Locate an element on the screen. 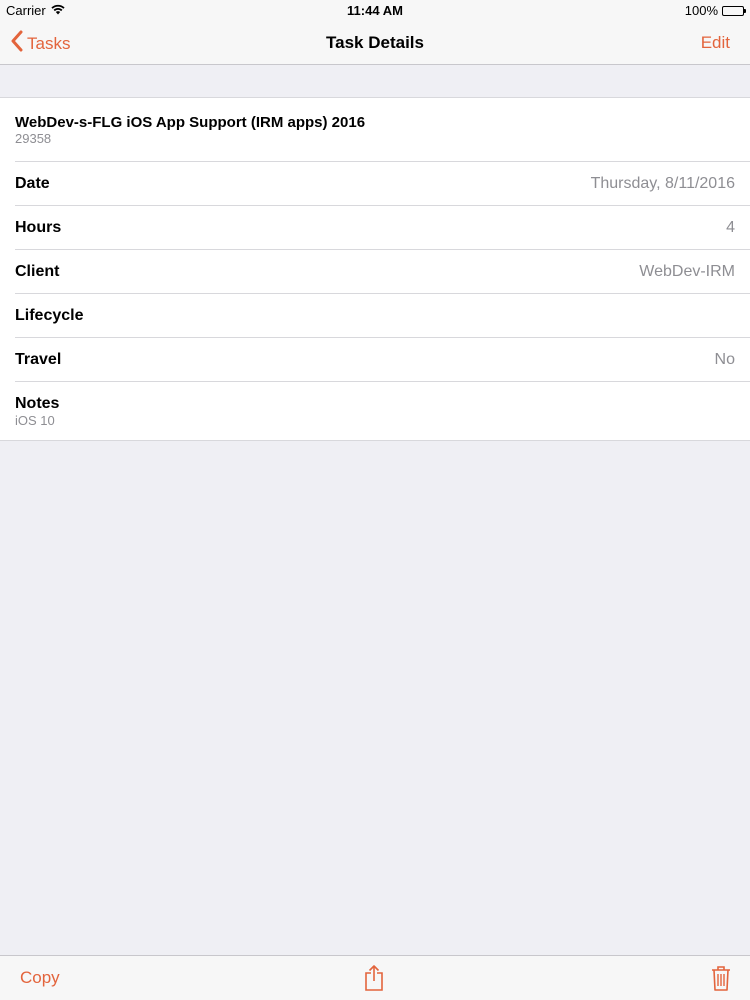 This screenshot has height=1000, width=750. share-icon is located at coordinates (374, 980).